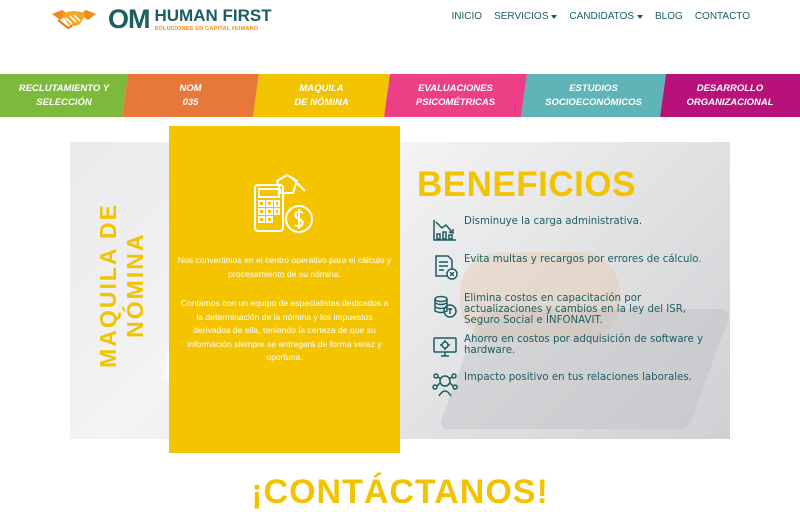 This screenshot has width=800, height=512. Describe the element at coordinates (129, 18) in the screenshot. I see `logo-om: OM` at that location.